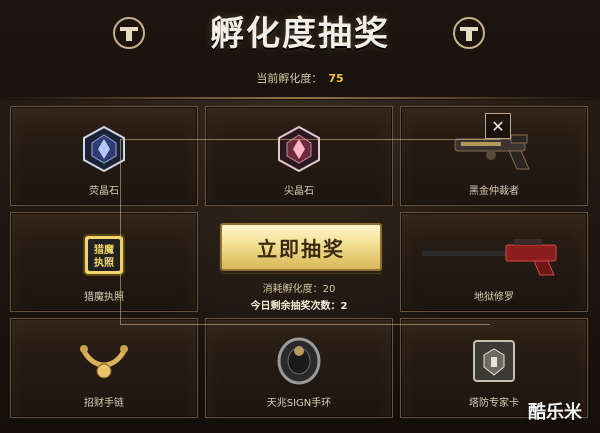 The image size is (600, 433). Describe the element at coordinates (299, 306) in the screenshot. I see `remaining-draws-text: 今日剩余抽奖次数：2` at that location.